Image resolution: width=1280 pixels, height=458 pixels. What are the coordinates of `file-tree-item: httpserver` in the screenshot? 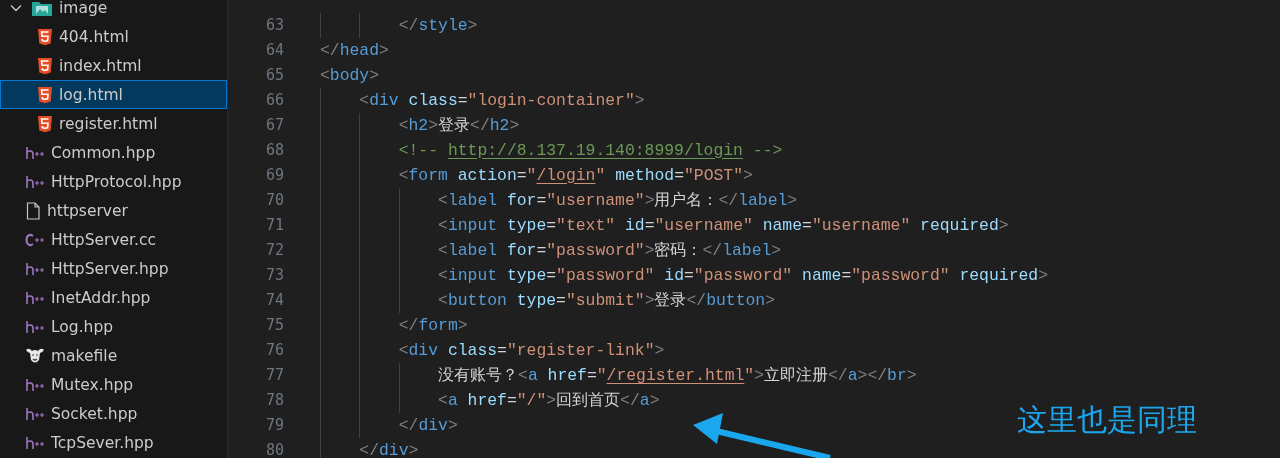 It's located at (113, 210).